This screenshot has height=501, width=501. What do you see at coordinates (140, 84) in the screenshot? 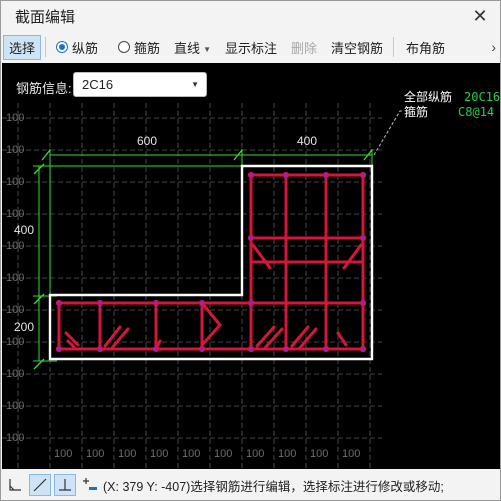
I see `rebar-info-select: 2C16 ▼` at bounding box center [140, 84].